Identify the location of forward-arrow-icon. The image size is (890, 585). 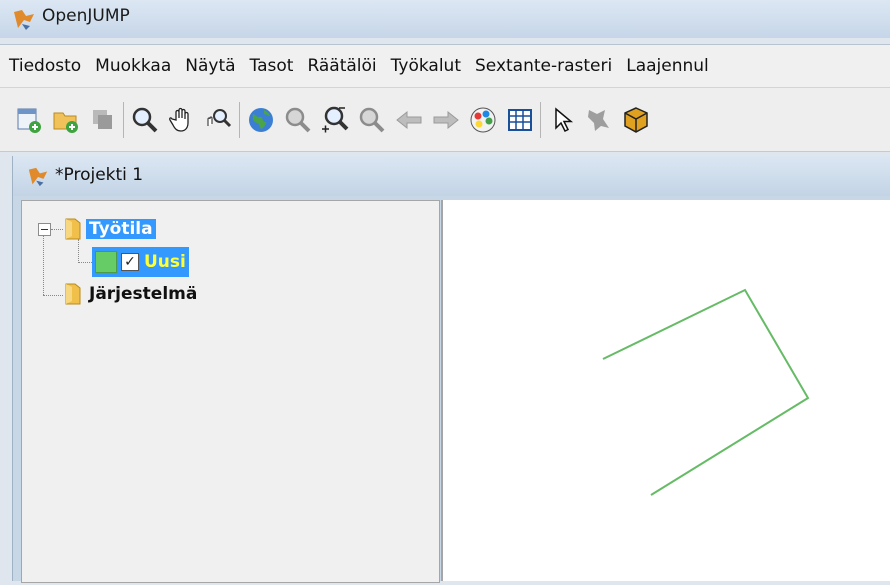
(446, 119).